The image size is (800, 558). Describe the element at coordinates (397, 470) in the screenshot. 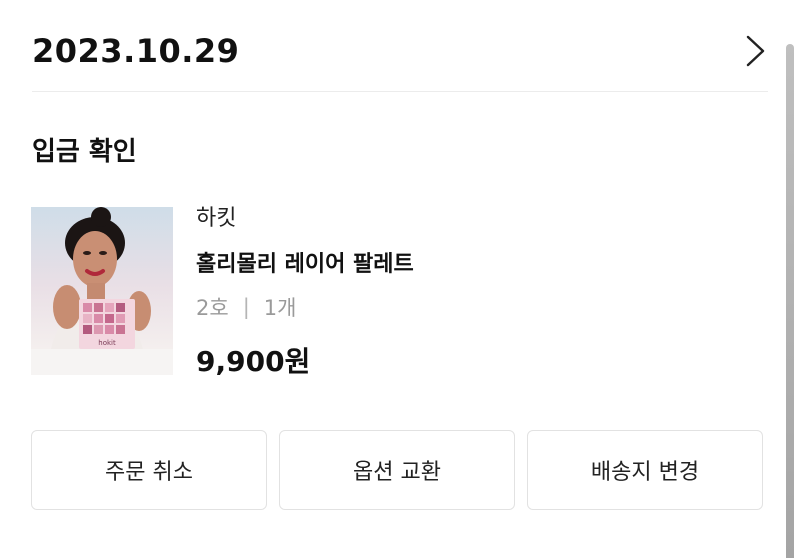

I see `exchange-option-button: 옵션 교환` at that location.